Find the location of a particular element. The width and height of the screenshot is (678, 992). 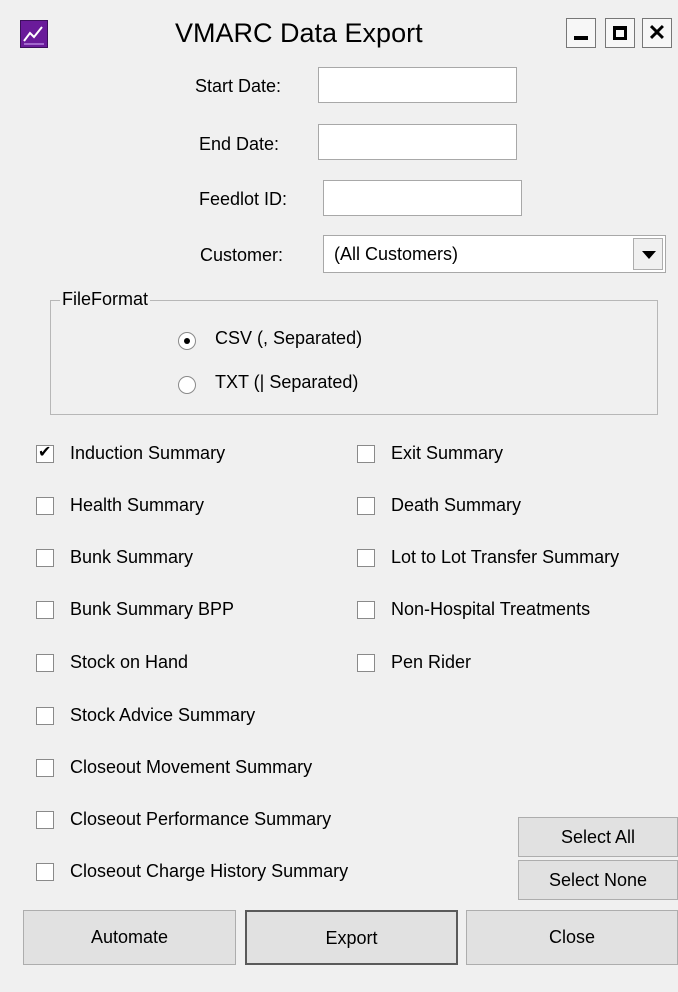

close-button: Close is located at coordinates (572, 937).